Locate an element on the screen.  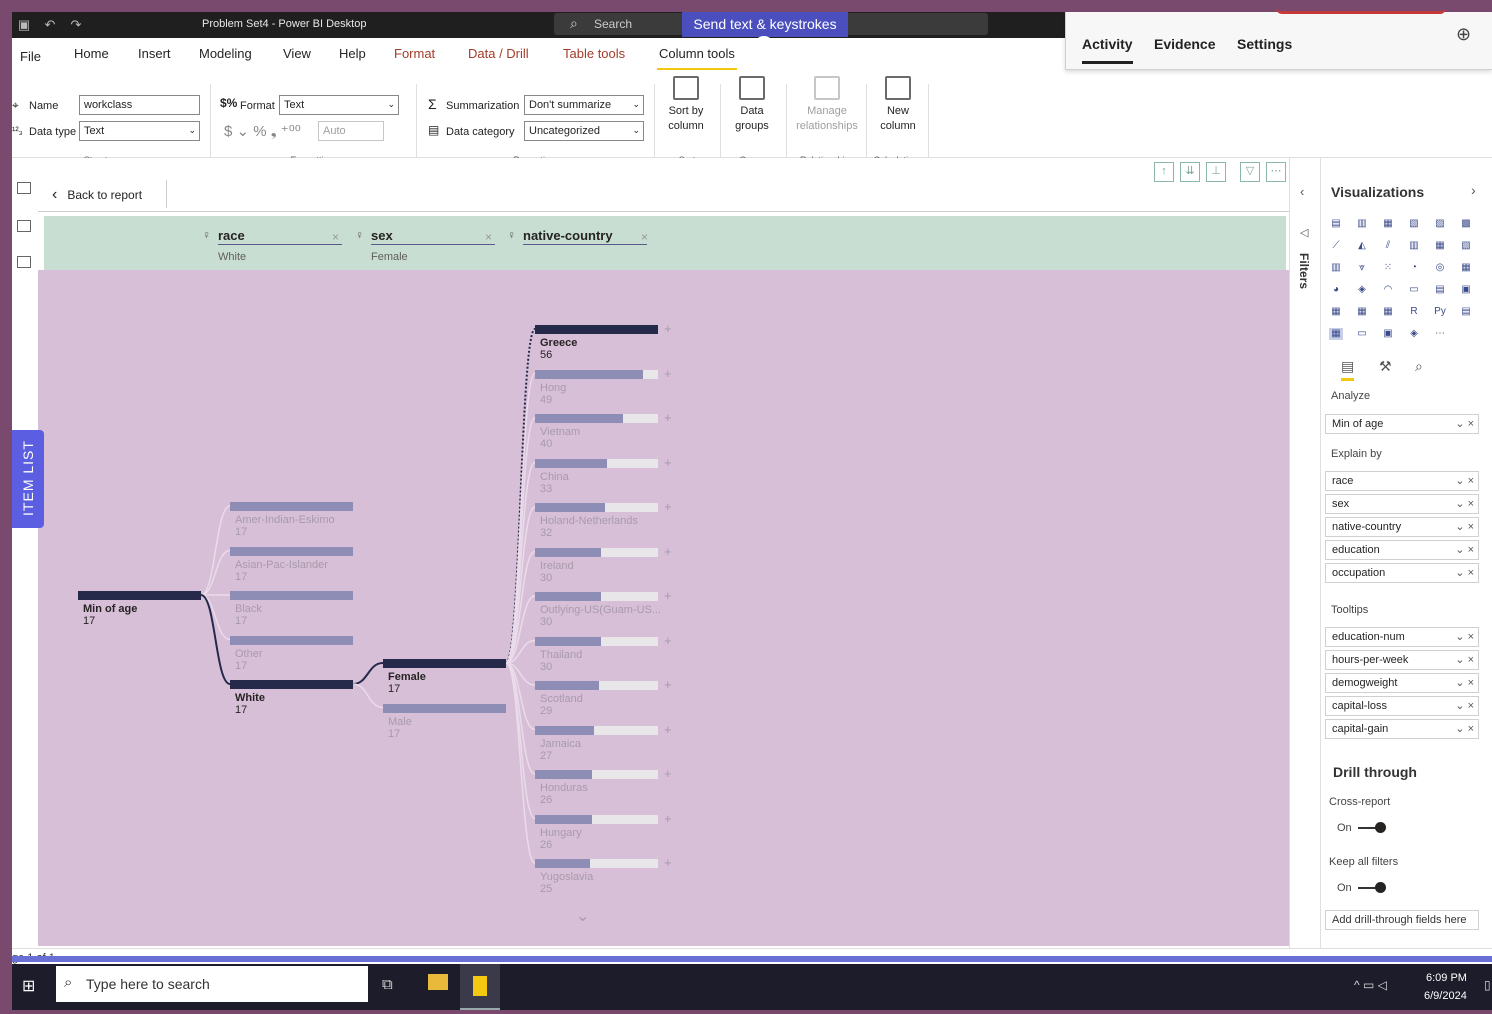
windows-start-icon: ⊞ is located at coordinates (28, 986).